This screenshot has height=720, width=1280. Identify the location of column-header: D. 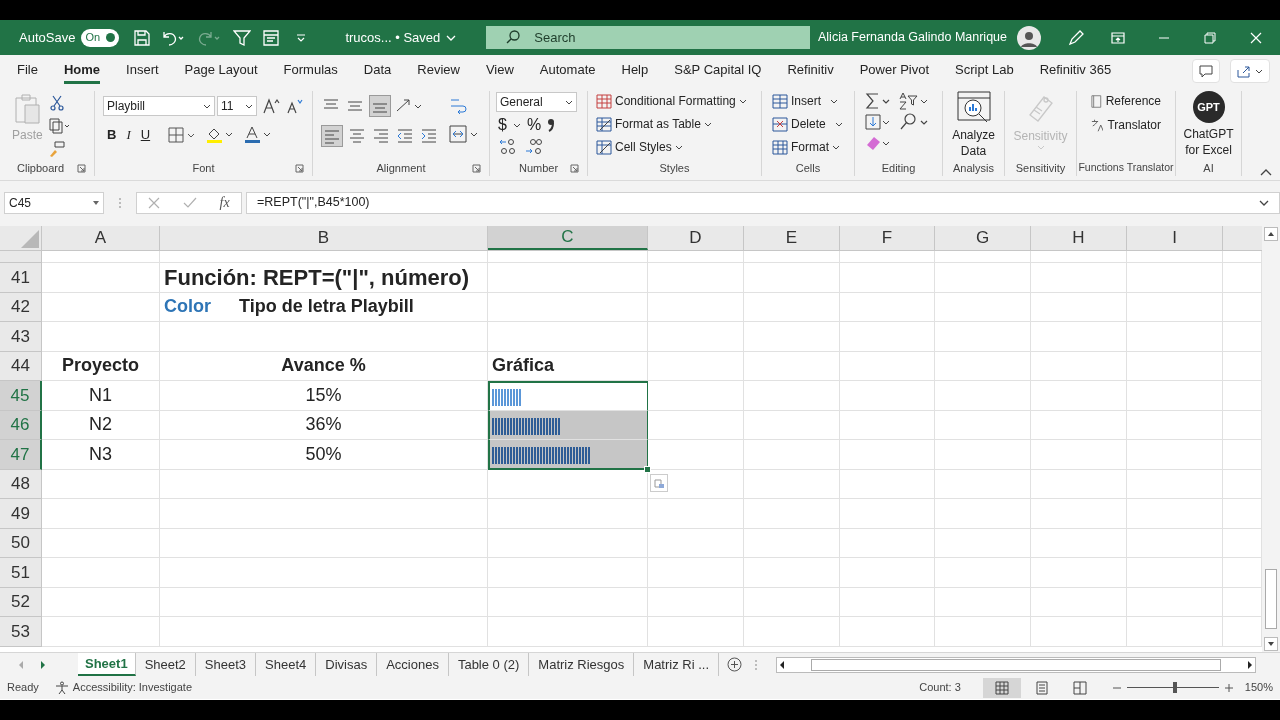
(696, 238).